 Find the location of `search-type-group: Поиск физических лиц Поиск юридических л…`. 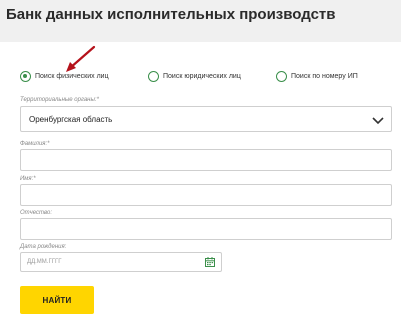

search-type-group: Поиск физических лиц Поиск юридических л… is located at coordinates (210, 78).